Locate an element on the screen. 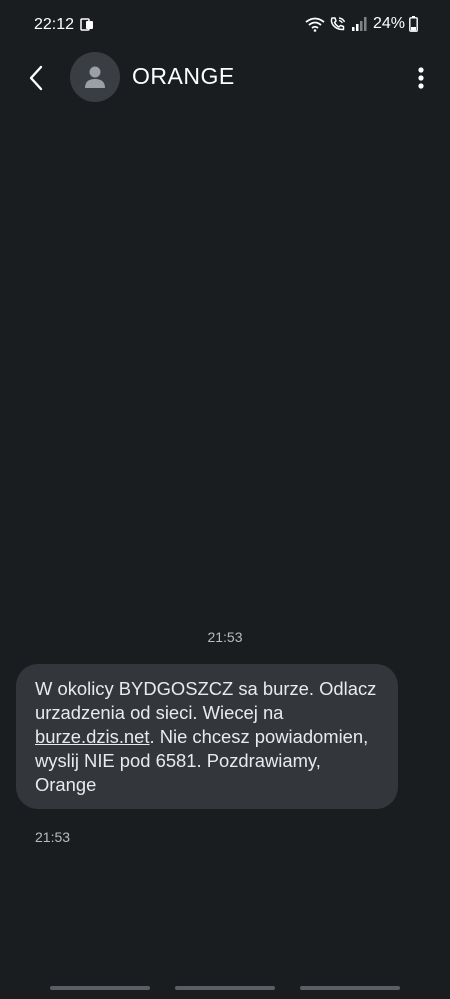 The image size is (450, 999). nav-recents-button is located at coordinates (100, 988).